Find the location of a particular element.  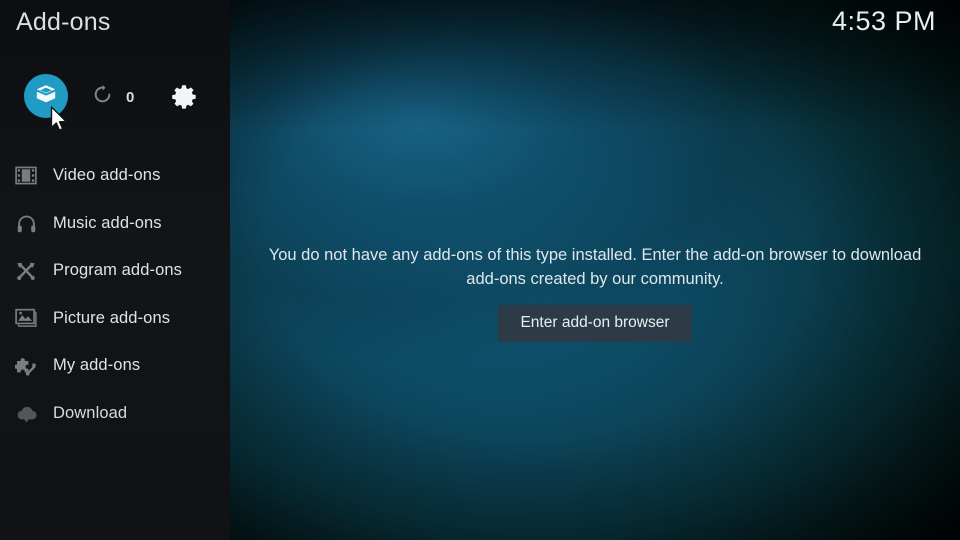

sidebar-item-video-addons: Video add-ons is located at coordinates (115, 176).